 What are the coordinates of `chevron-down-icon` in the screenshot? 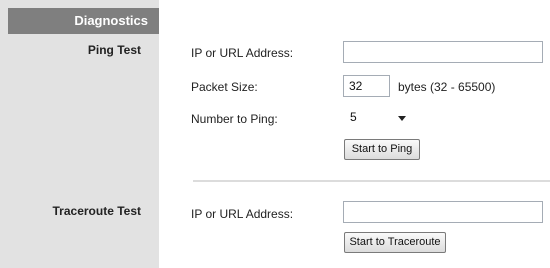 It's located at (402, 118).